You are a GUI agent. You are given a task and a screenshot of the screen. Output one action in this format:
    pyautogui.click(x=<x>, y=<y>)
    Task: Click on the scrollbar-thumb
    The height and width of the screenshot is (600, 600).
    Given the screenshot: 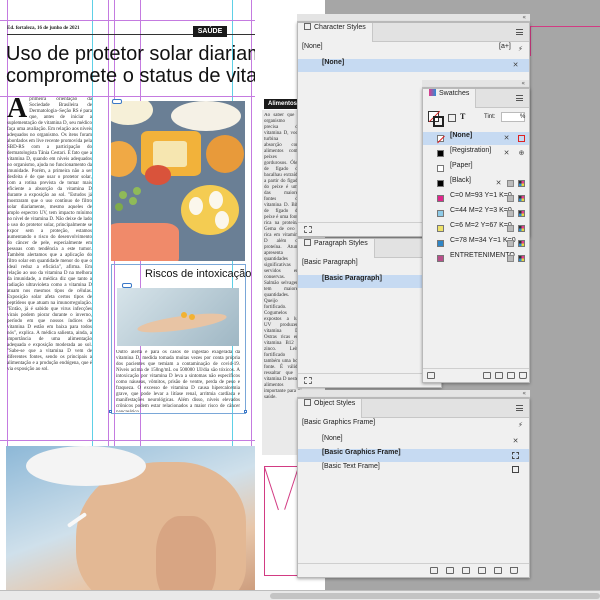 What is the action you would take?
    pyautogui.click(x=435, y=596)
    